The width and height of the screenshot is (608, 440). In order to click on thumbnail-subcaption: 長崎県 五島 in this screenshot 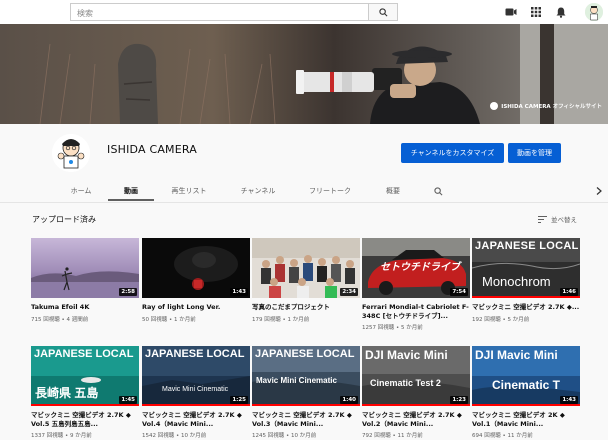, I will do `click(67, 393)`.